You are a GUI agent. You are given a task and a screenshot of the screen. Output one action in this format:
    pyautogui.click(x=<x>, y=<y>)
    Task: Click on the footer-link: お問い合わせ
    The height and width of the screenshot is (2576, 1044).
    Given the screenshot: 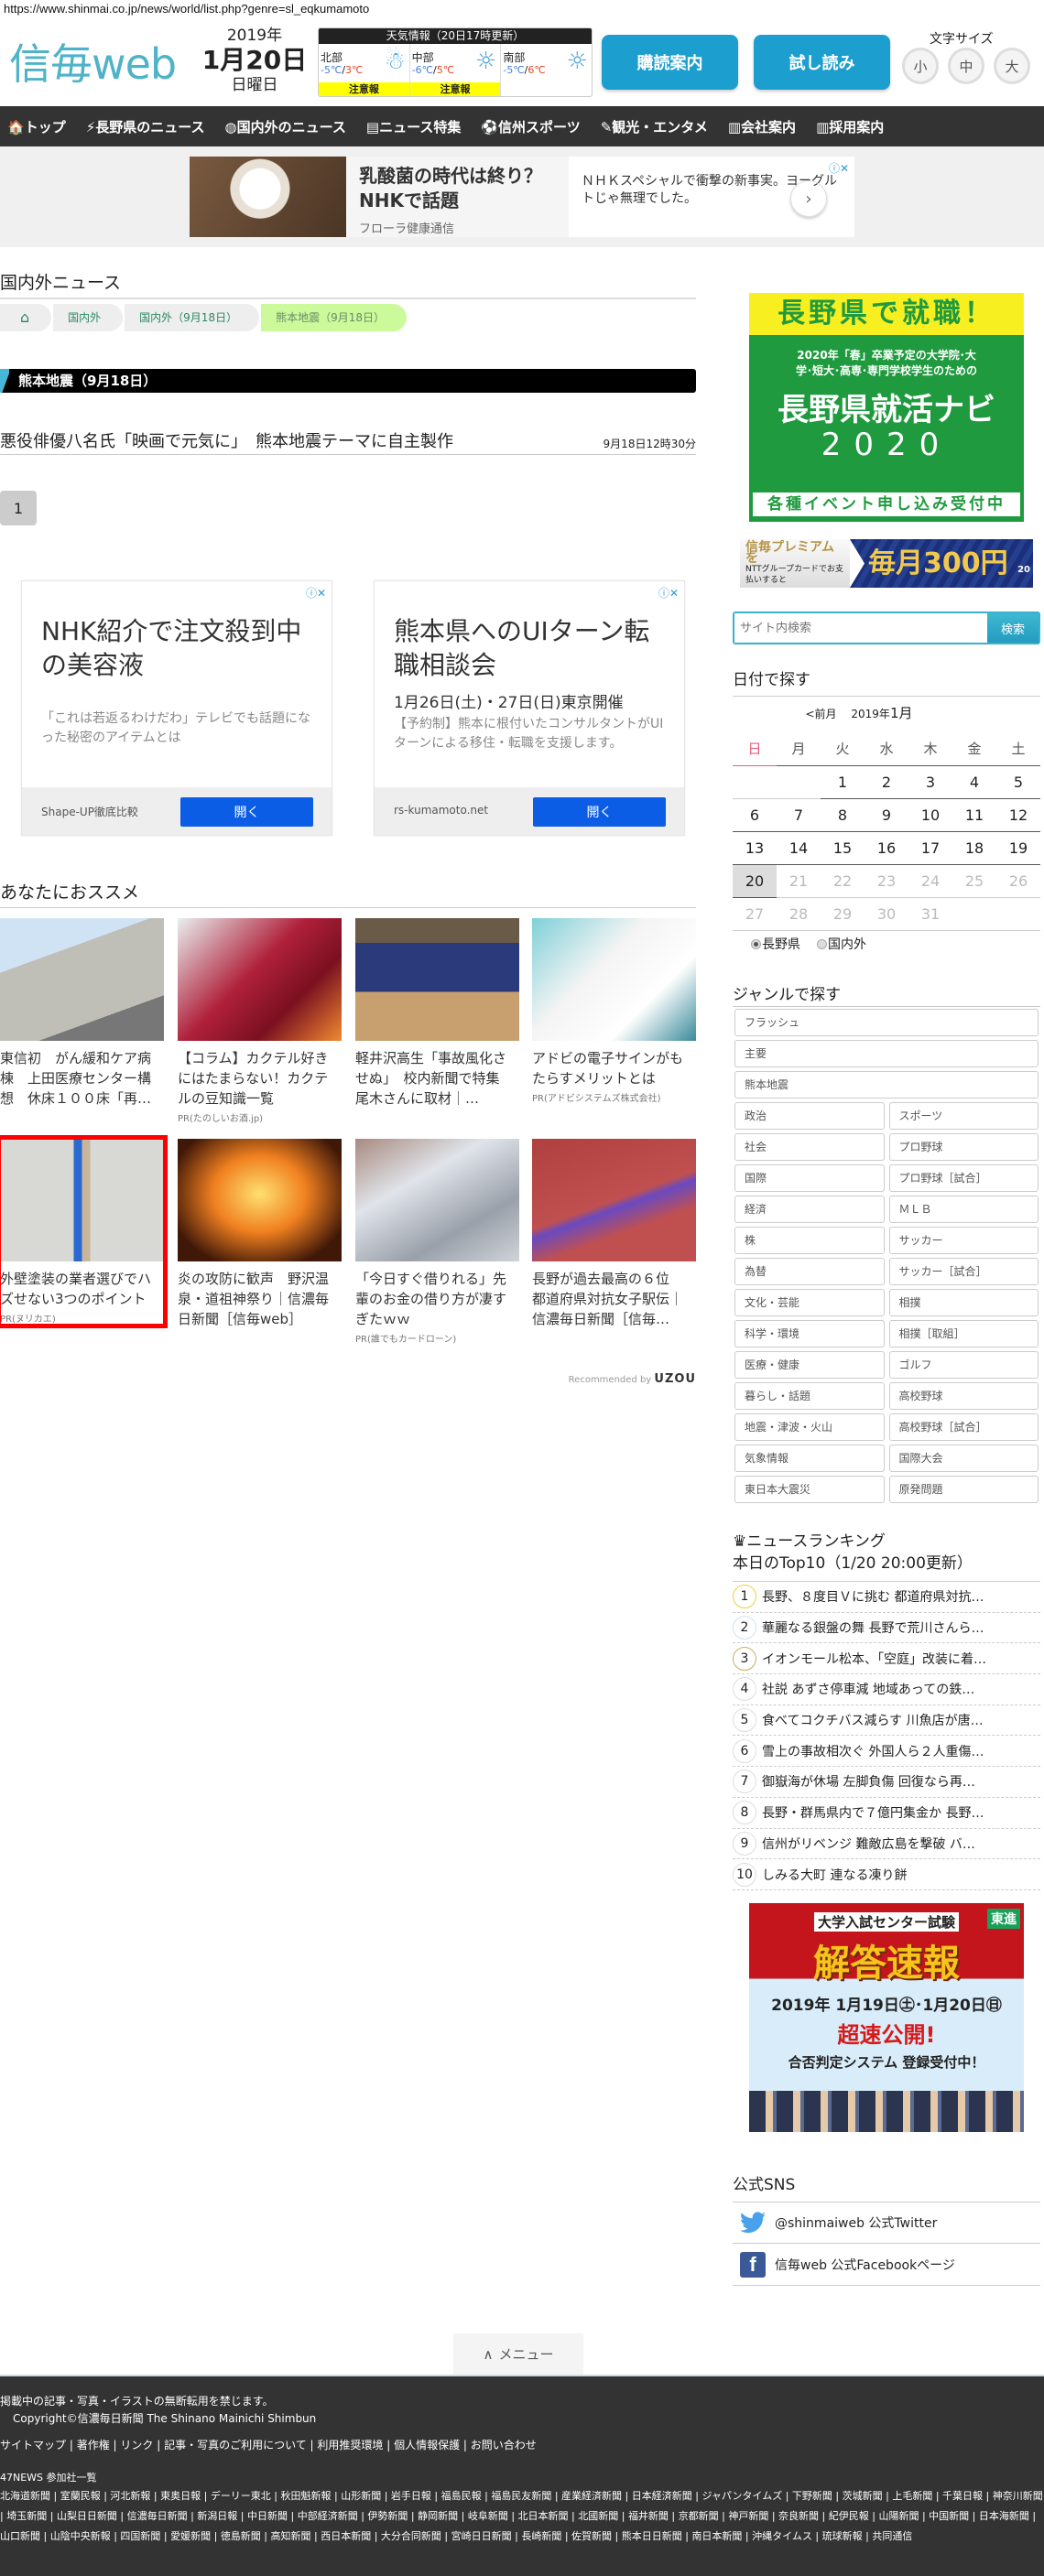 What is the action you would take?
    pyautogui.click(x=504, y=2446)
    